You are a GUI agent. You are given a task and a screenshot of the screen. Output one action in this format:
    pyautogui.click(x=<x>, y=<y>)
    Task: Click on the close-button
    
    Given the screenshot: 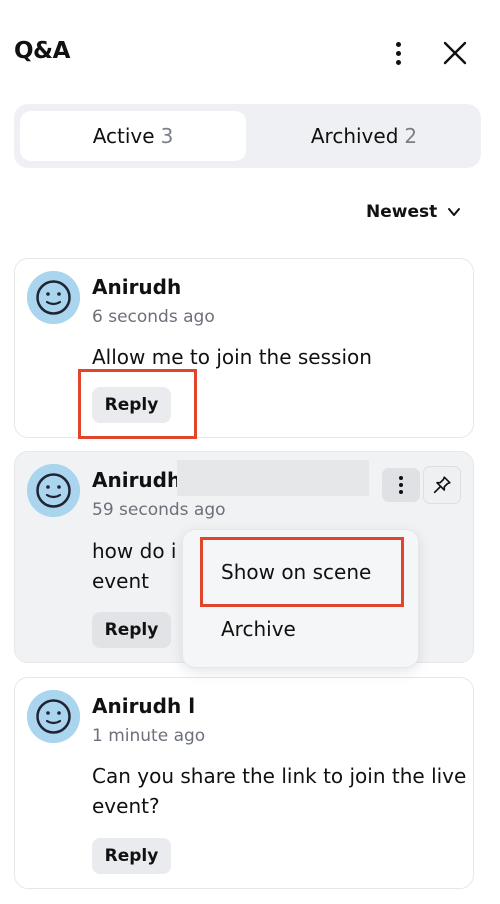 What is the action you would take?
    pyautogui.click(x=455, y=53)
    